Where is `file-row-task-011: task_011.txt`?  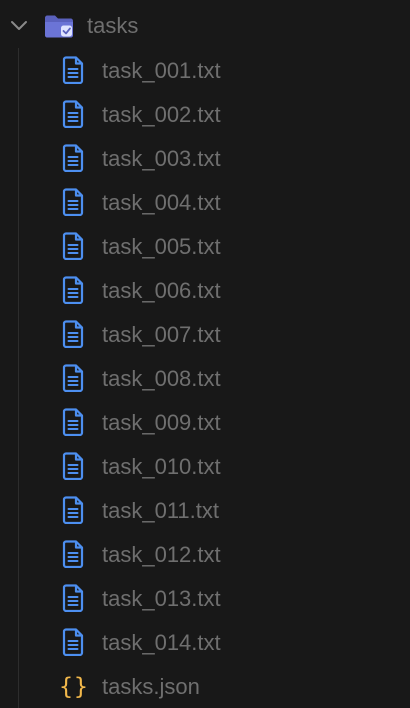
file-row-task-011: task_011.txt is located at coordinates (205, 510).